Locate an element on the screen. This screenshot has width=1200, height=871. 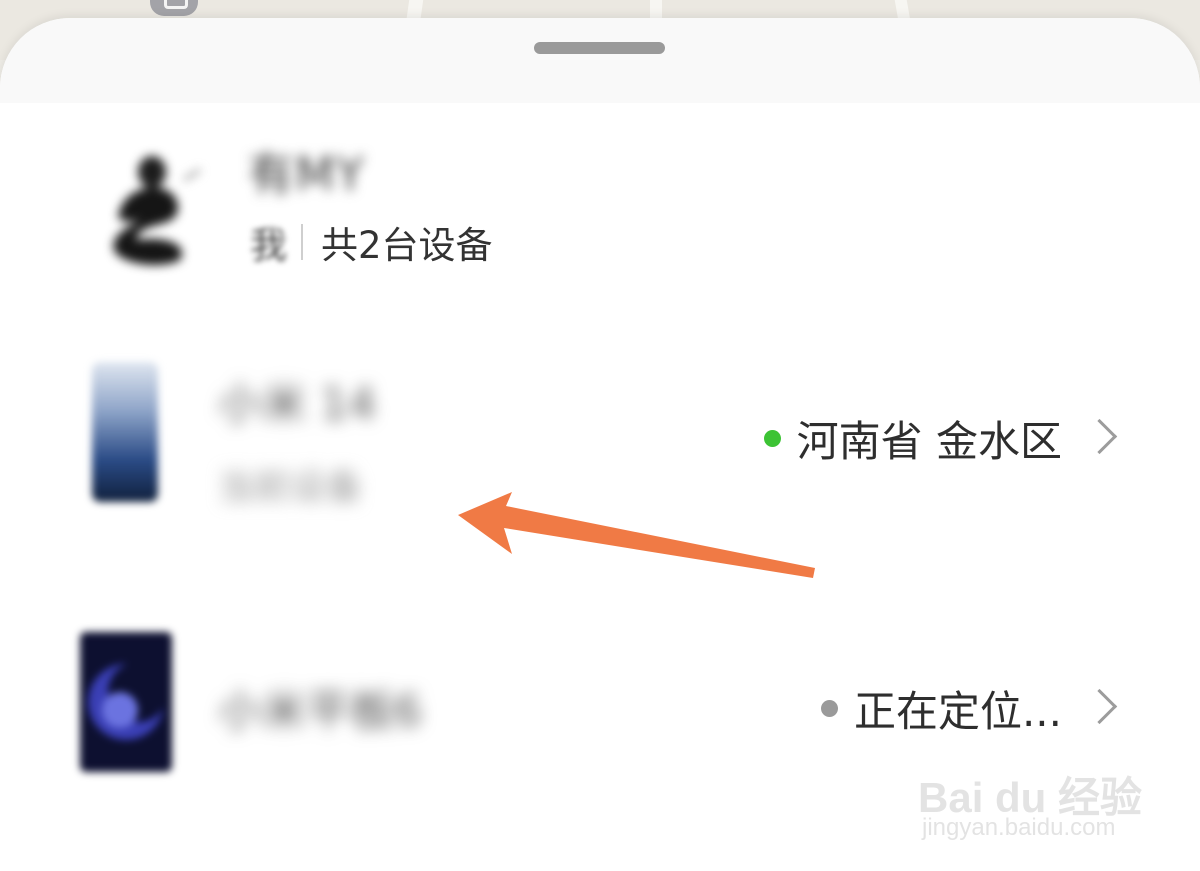
device-name: 小米 14 is located at coordinates (297, 404).